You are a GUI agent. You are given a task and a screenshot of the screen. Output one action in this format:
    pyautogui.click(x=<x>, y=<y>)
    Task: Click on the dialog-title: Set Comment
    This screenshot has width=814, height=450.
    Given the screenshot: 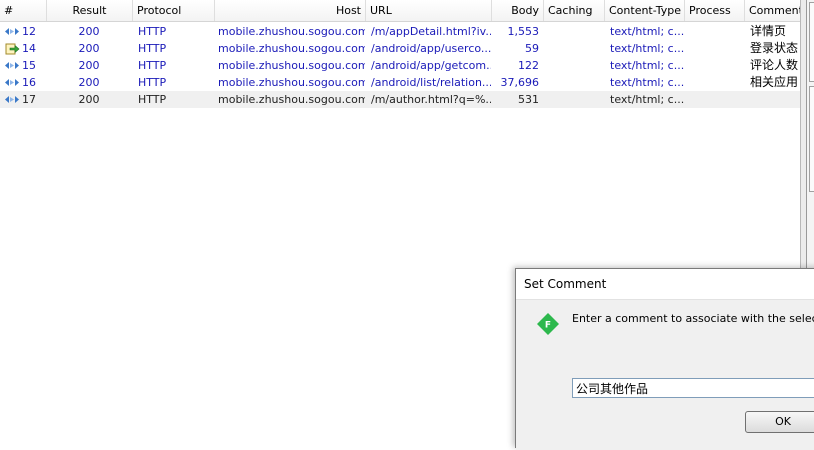 What is the action you would take?
    pyautogui.click(x=565, y=284)
    